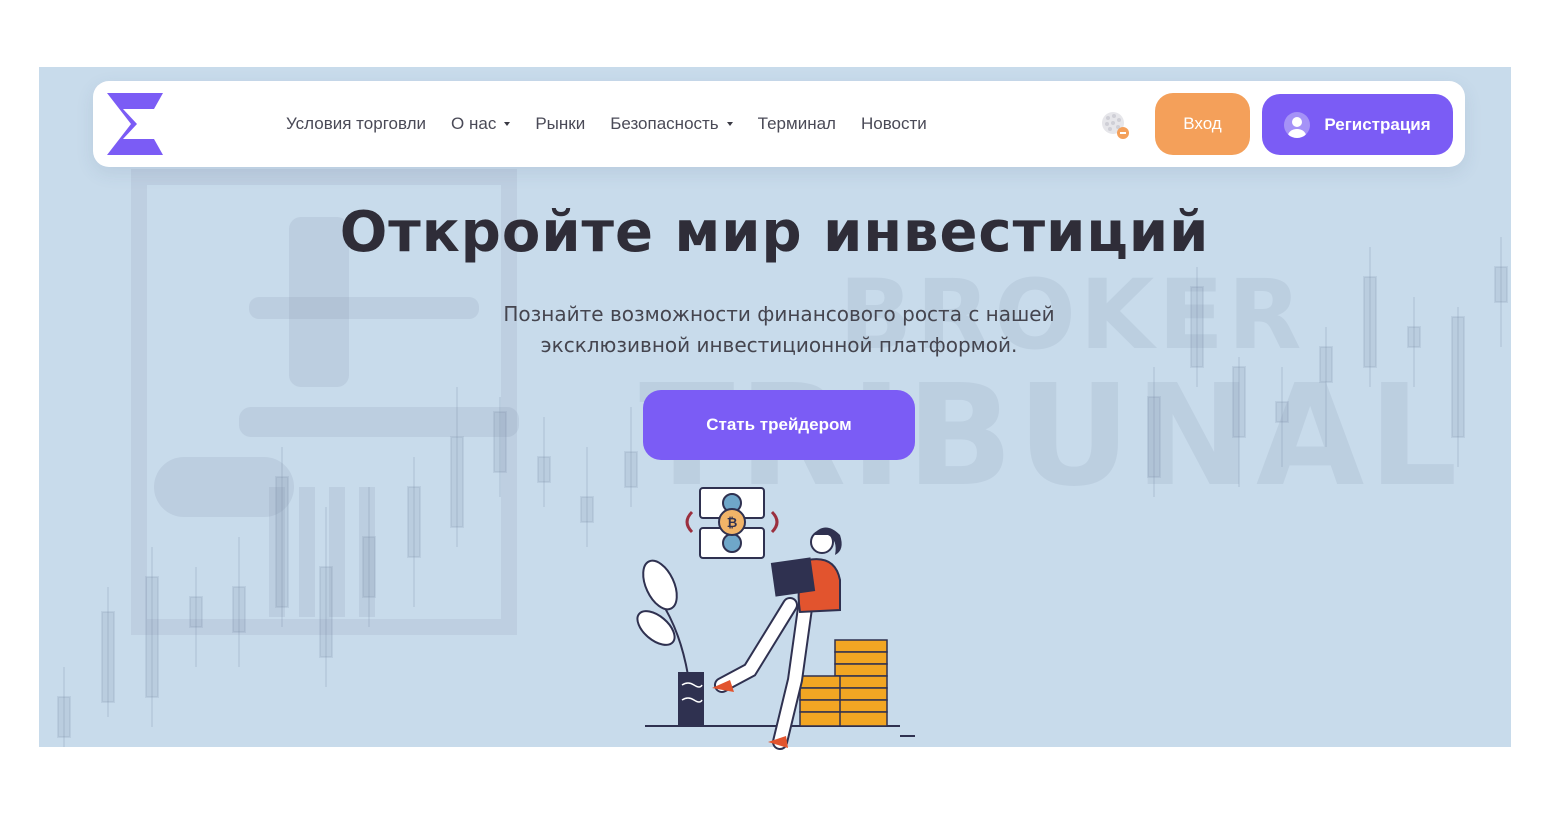 The image size is (1549, 817). I want to click on nav-item-security: Безопасность, so click(671, 124).